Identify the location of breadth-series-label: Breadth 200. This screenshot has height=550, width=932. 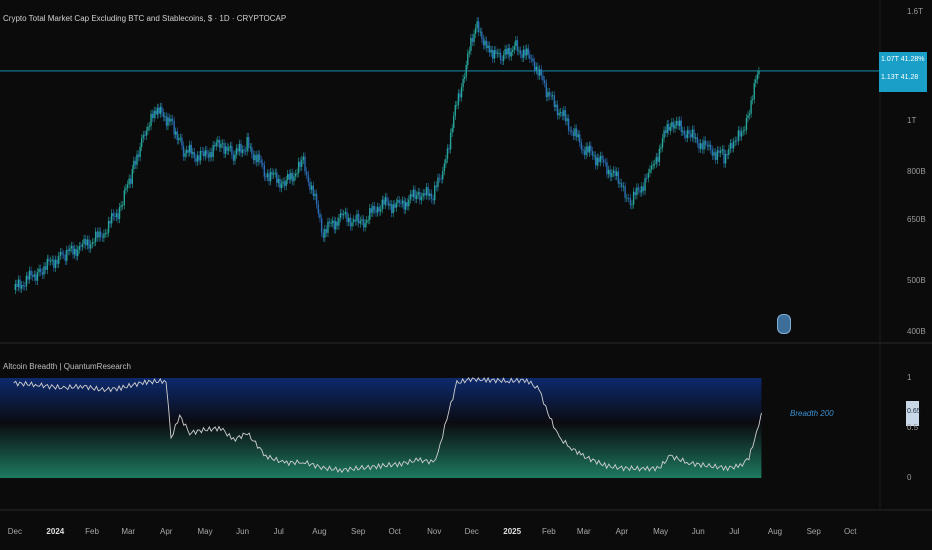
(812, 413).